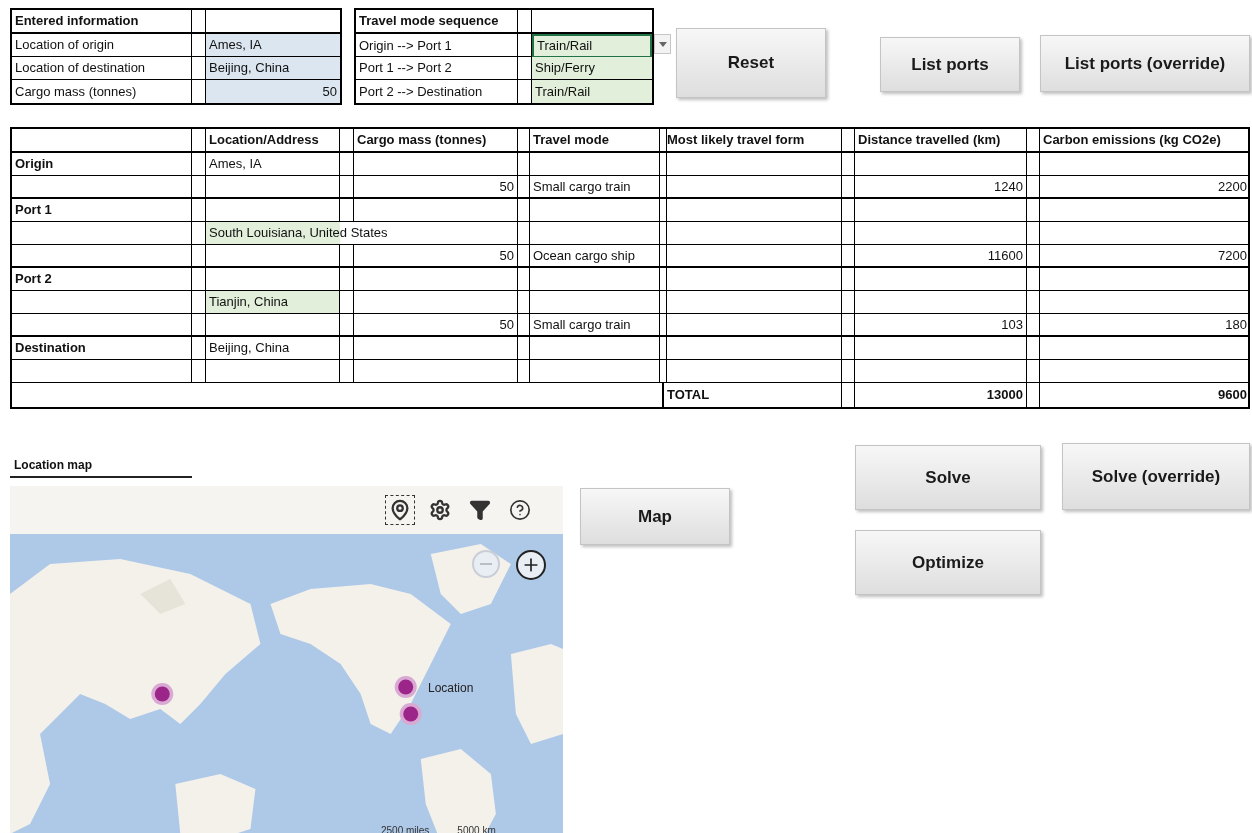  I want to click on table-cell-text: 7200, so click(1232, 255).